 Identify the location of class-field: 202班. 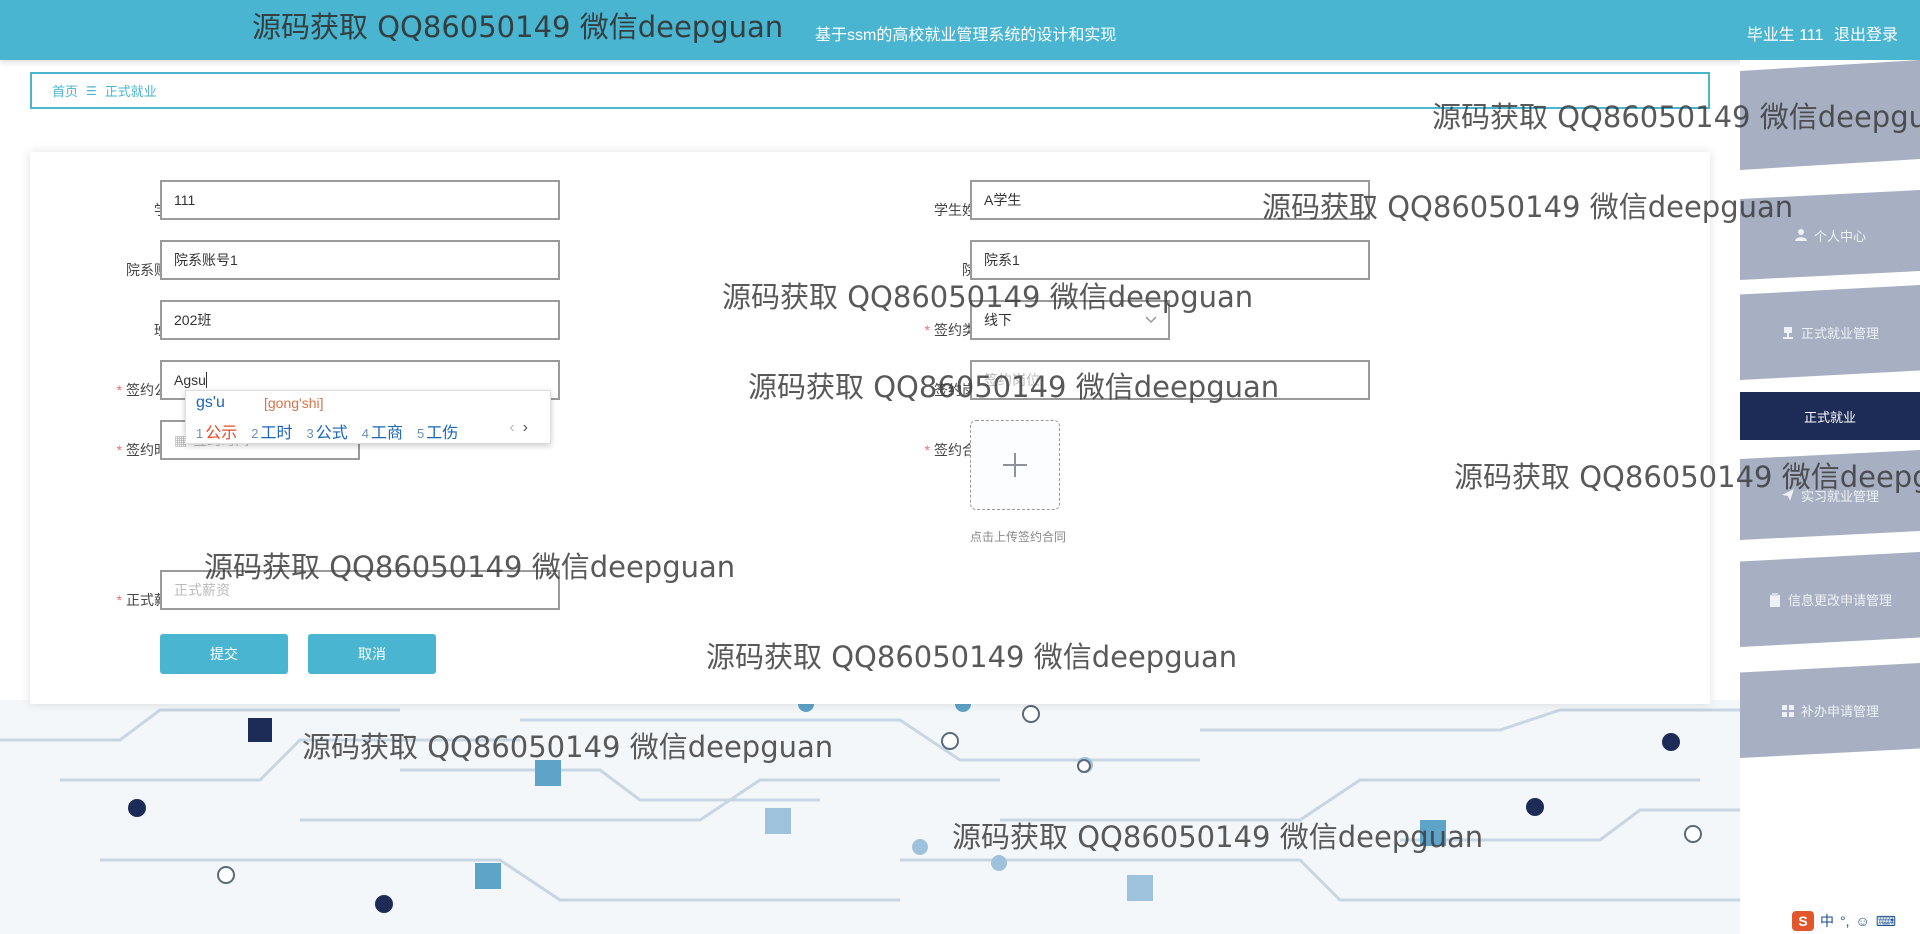
(360, 320).